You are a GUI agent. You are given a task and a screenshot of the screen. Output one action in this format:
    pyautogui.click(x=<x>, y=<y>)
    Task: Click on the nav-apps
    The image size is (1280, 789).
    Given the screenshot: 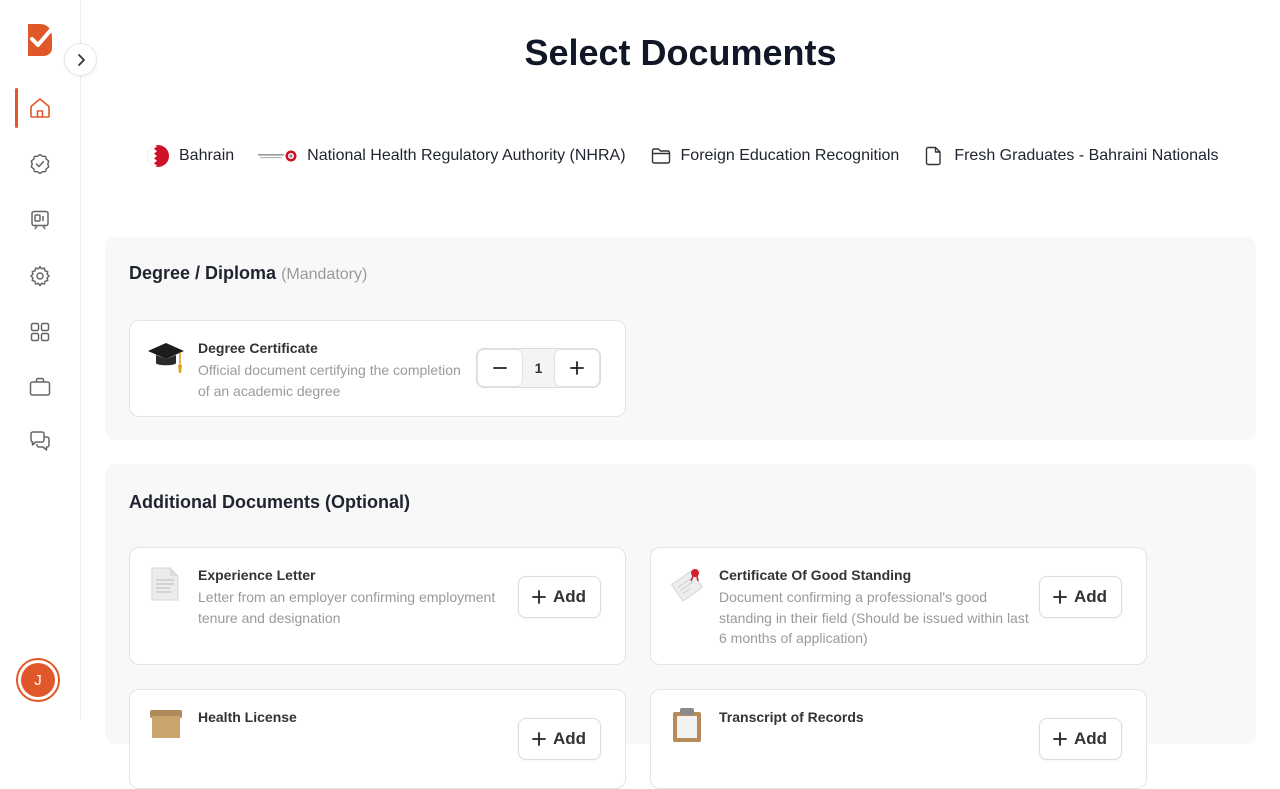 What is the action you would take?
    pyautogui.click(x=40, y=332)
    